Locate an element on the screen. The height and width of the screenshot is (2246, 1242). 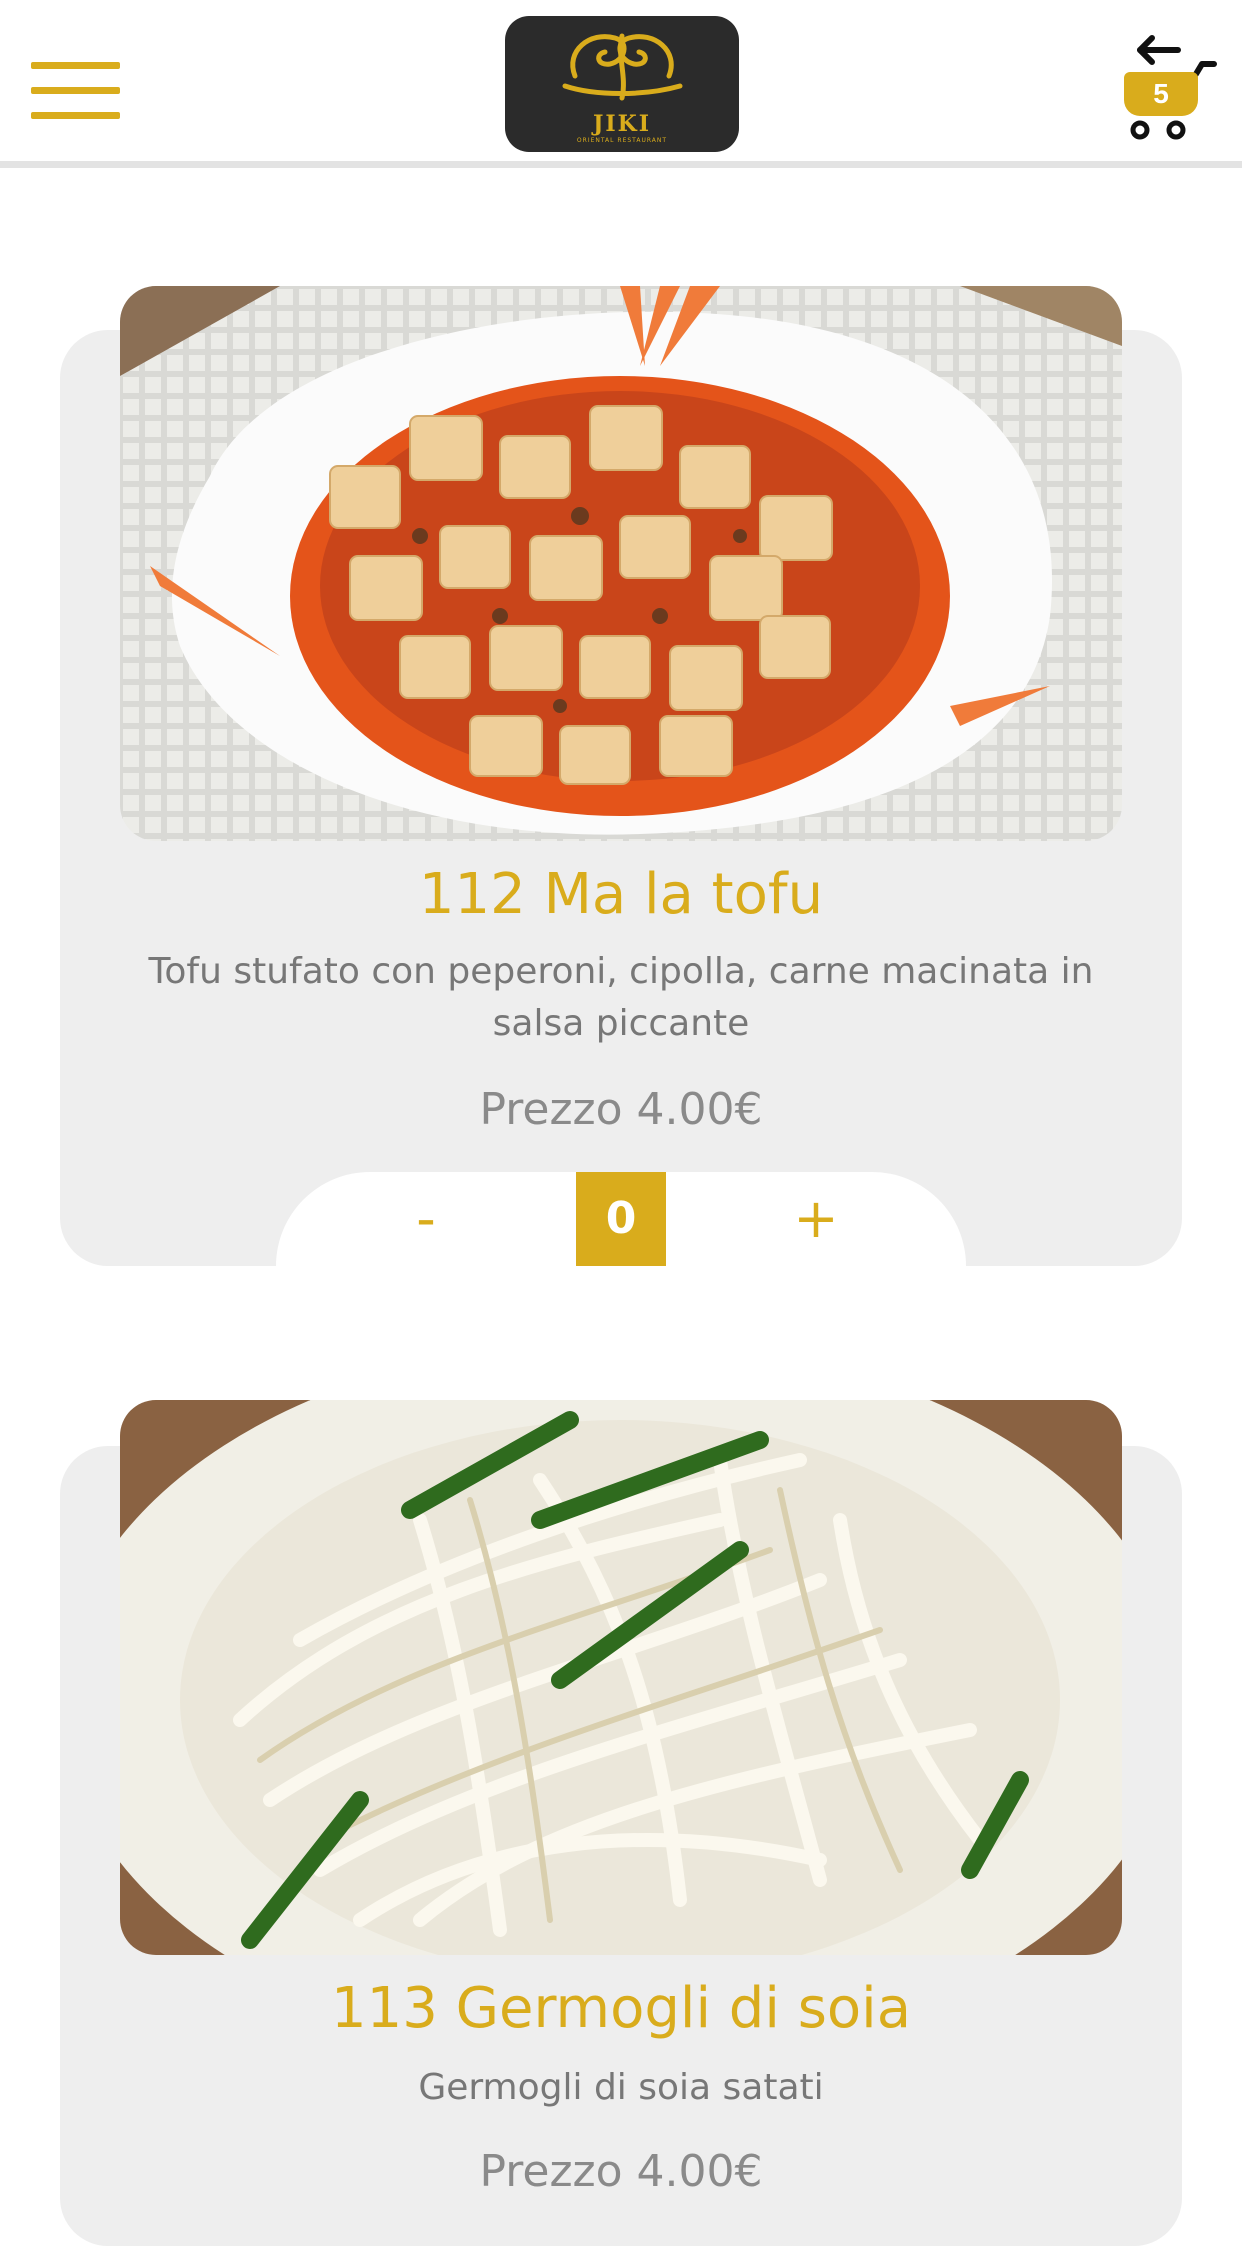
restaurant-logo: JIKI ORIENTAL RESTAURANT is located at coordinates (622, 84).